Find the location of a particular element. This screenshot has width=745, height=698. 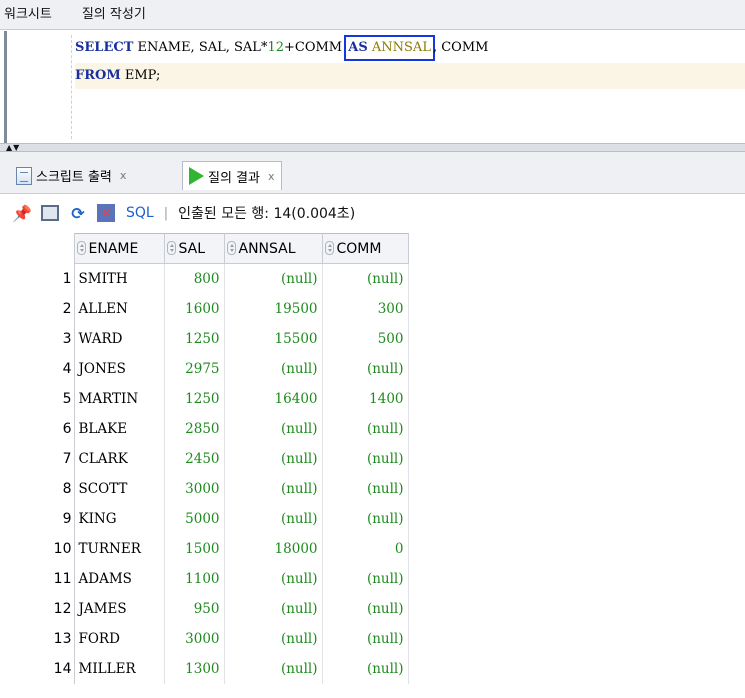

cell-sal: 1300 is located at coordinates (194, 668).